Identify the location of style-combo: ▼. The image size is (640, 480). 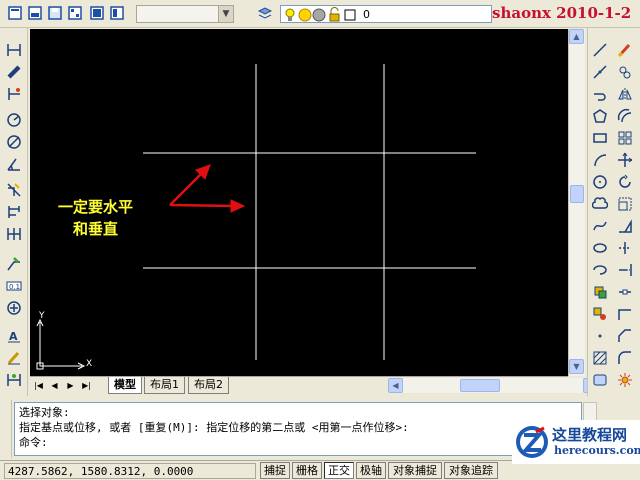
(185, 14).